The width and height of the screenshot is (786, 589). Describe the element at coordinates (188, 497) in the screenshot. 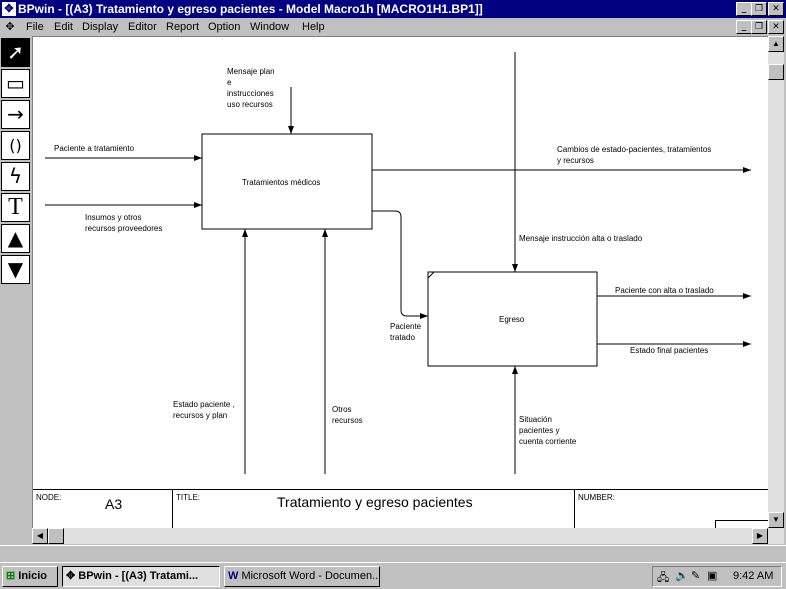

I see `title-label: TITLE:` at that location.